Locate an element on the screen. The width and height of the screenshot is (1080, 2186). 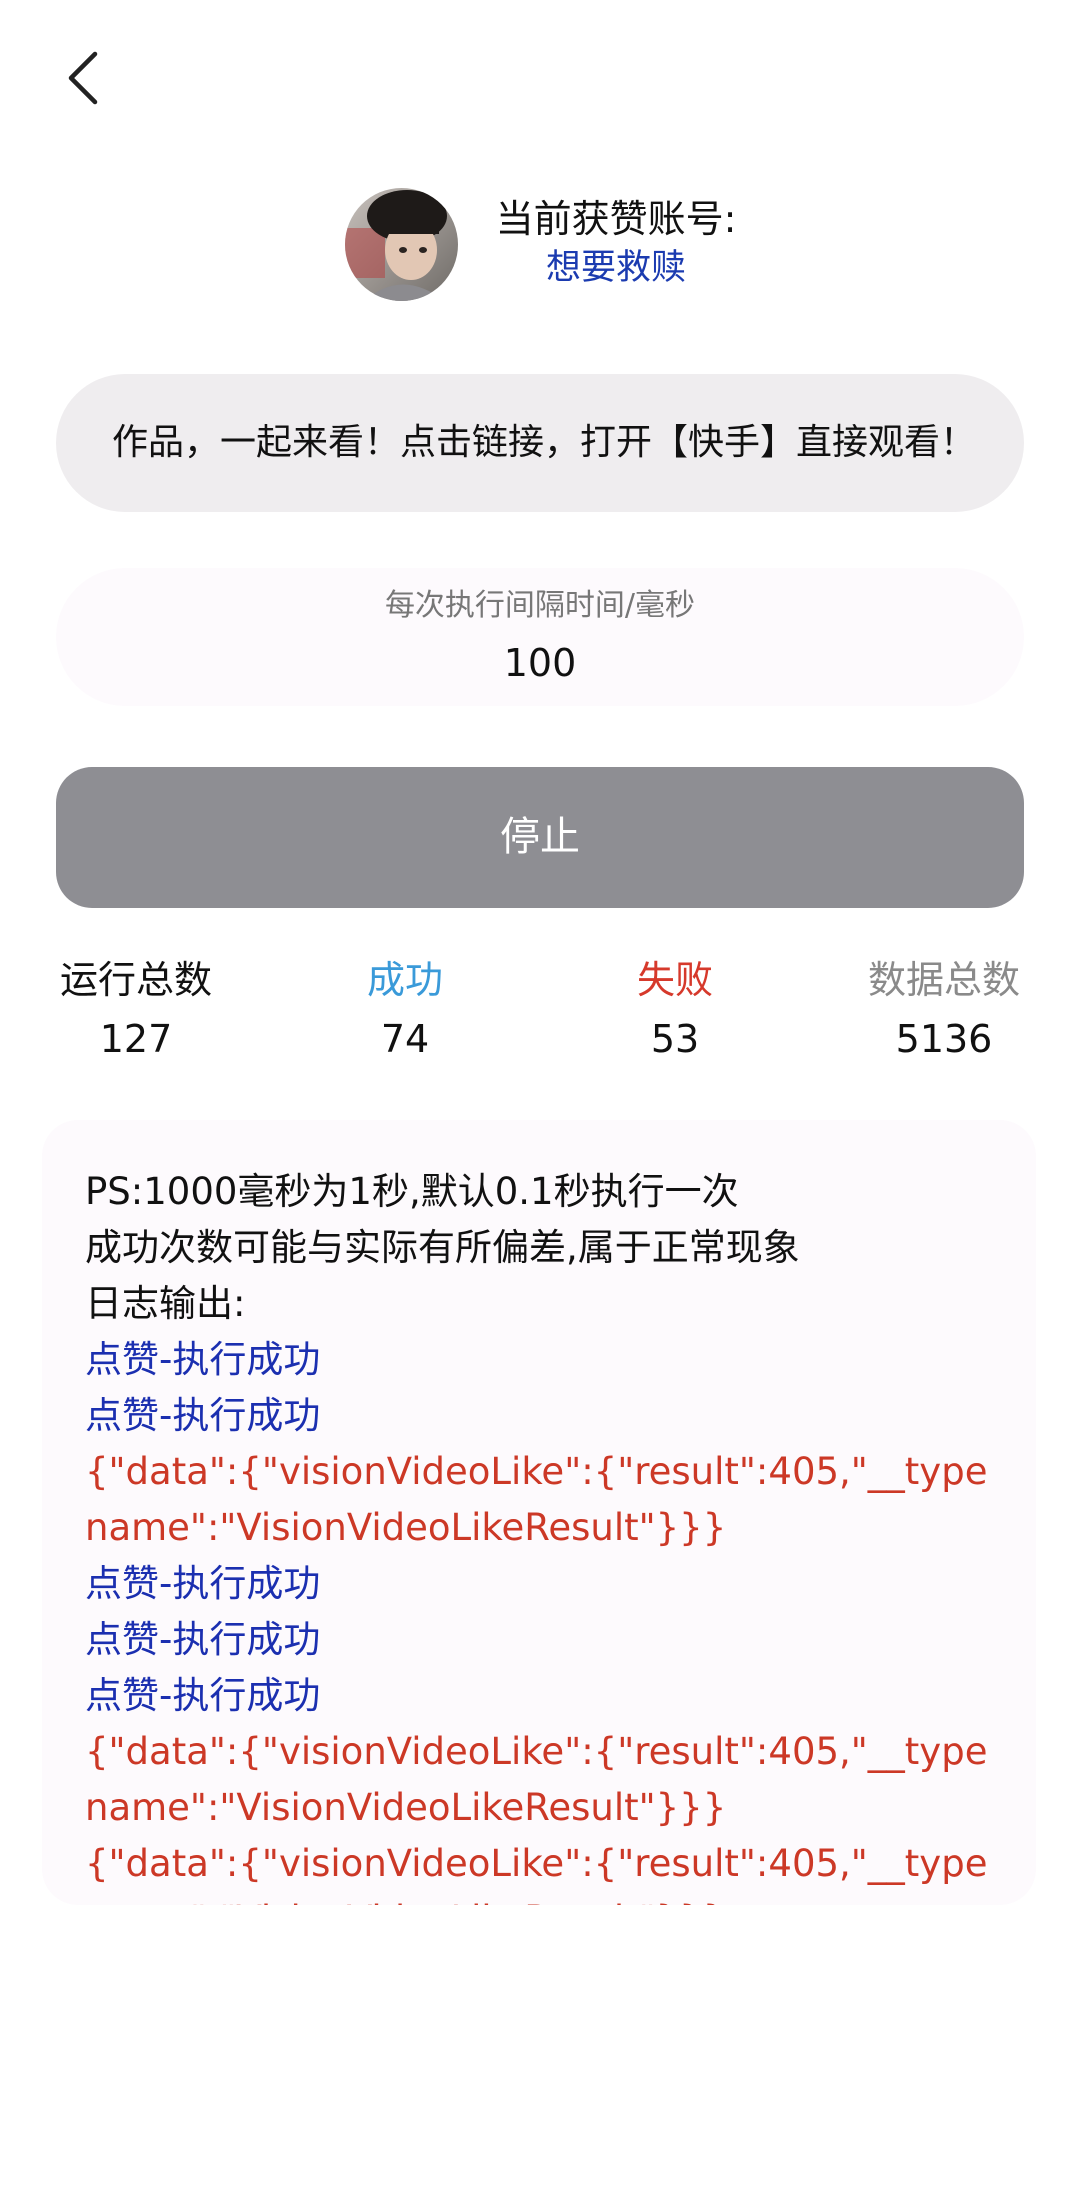
share-link-value: 作品，一起来看！点击链接，打开【快手】直接观看！ is located at coordinates (543, 442).